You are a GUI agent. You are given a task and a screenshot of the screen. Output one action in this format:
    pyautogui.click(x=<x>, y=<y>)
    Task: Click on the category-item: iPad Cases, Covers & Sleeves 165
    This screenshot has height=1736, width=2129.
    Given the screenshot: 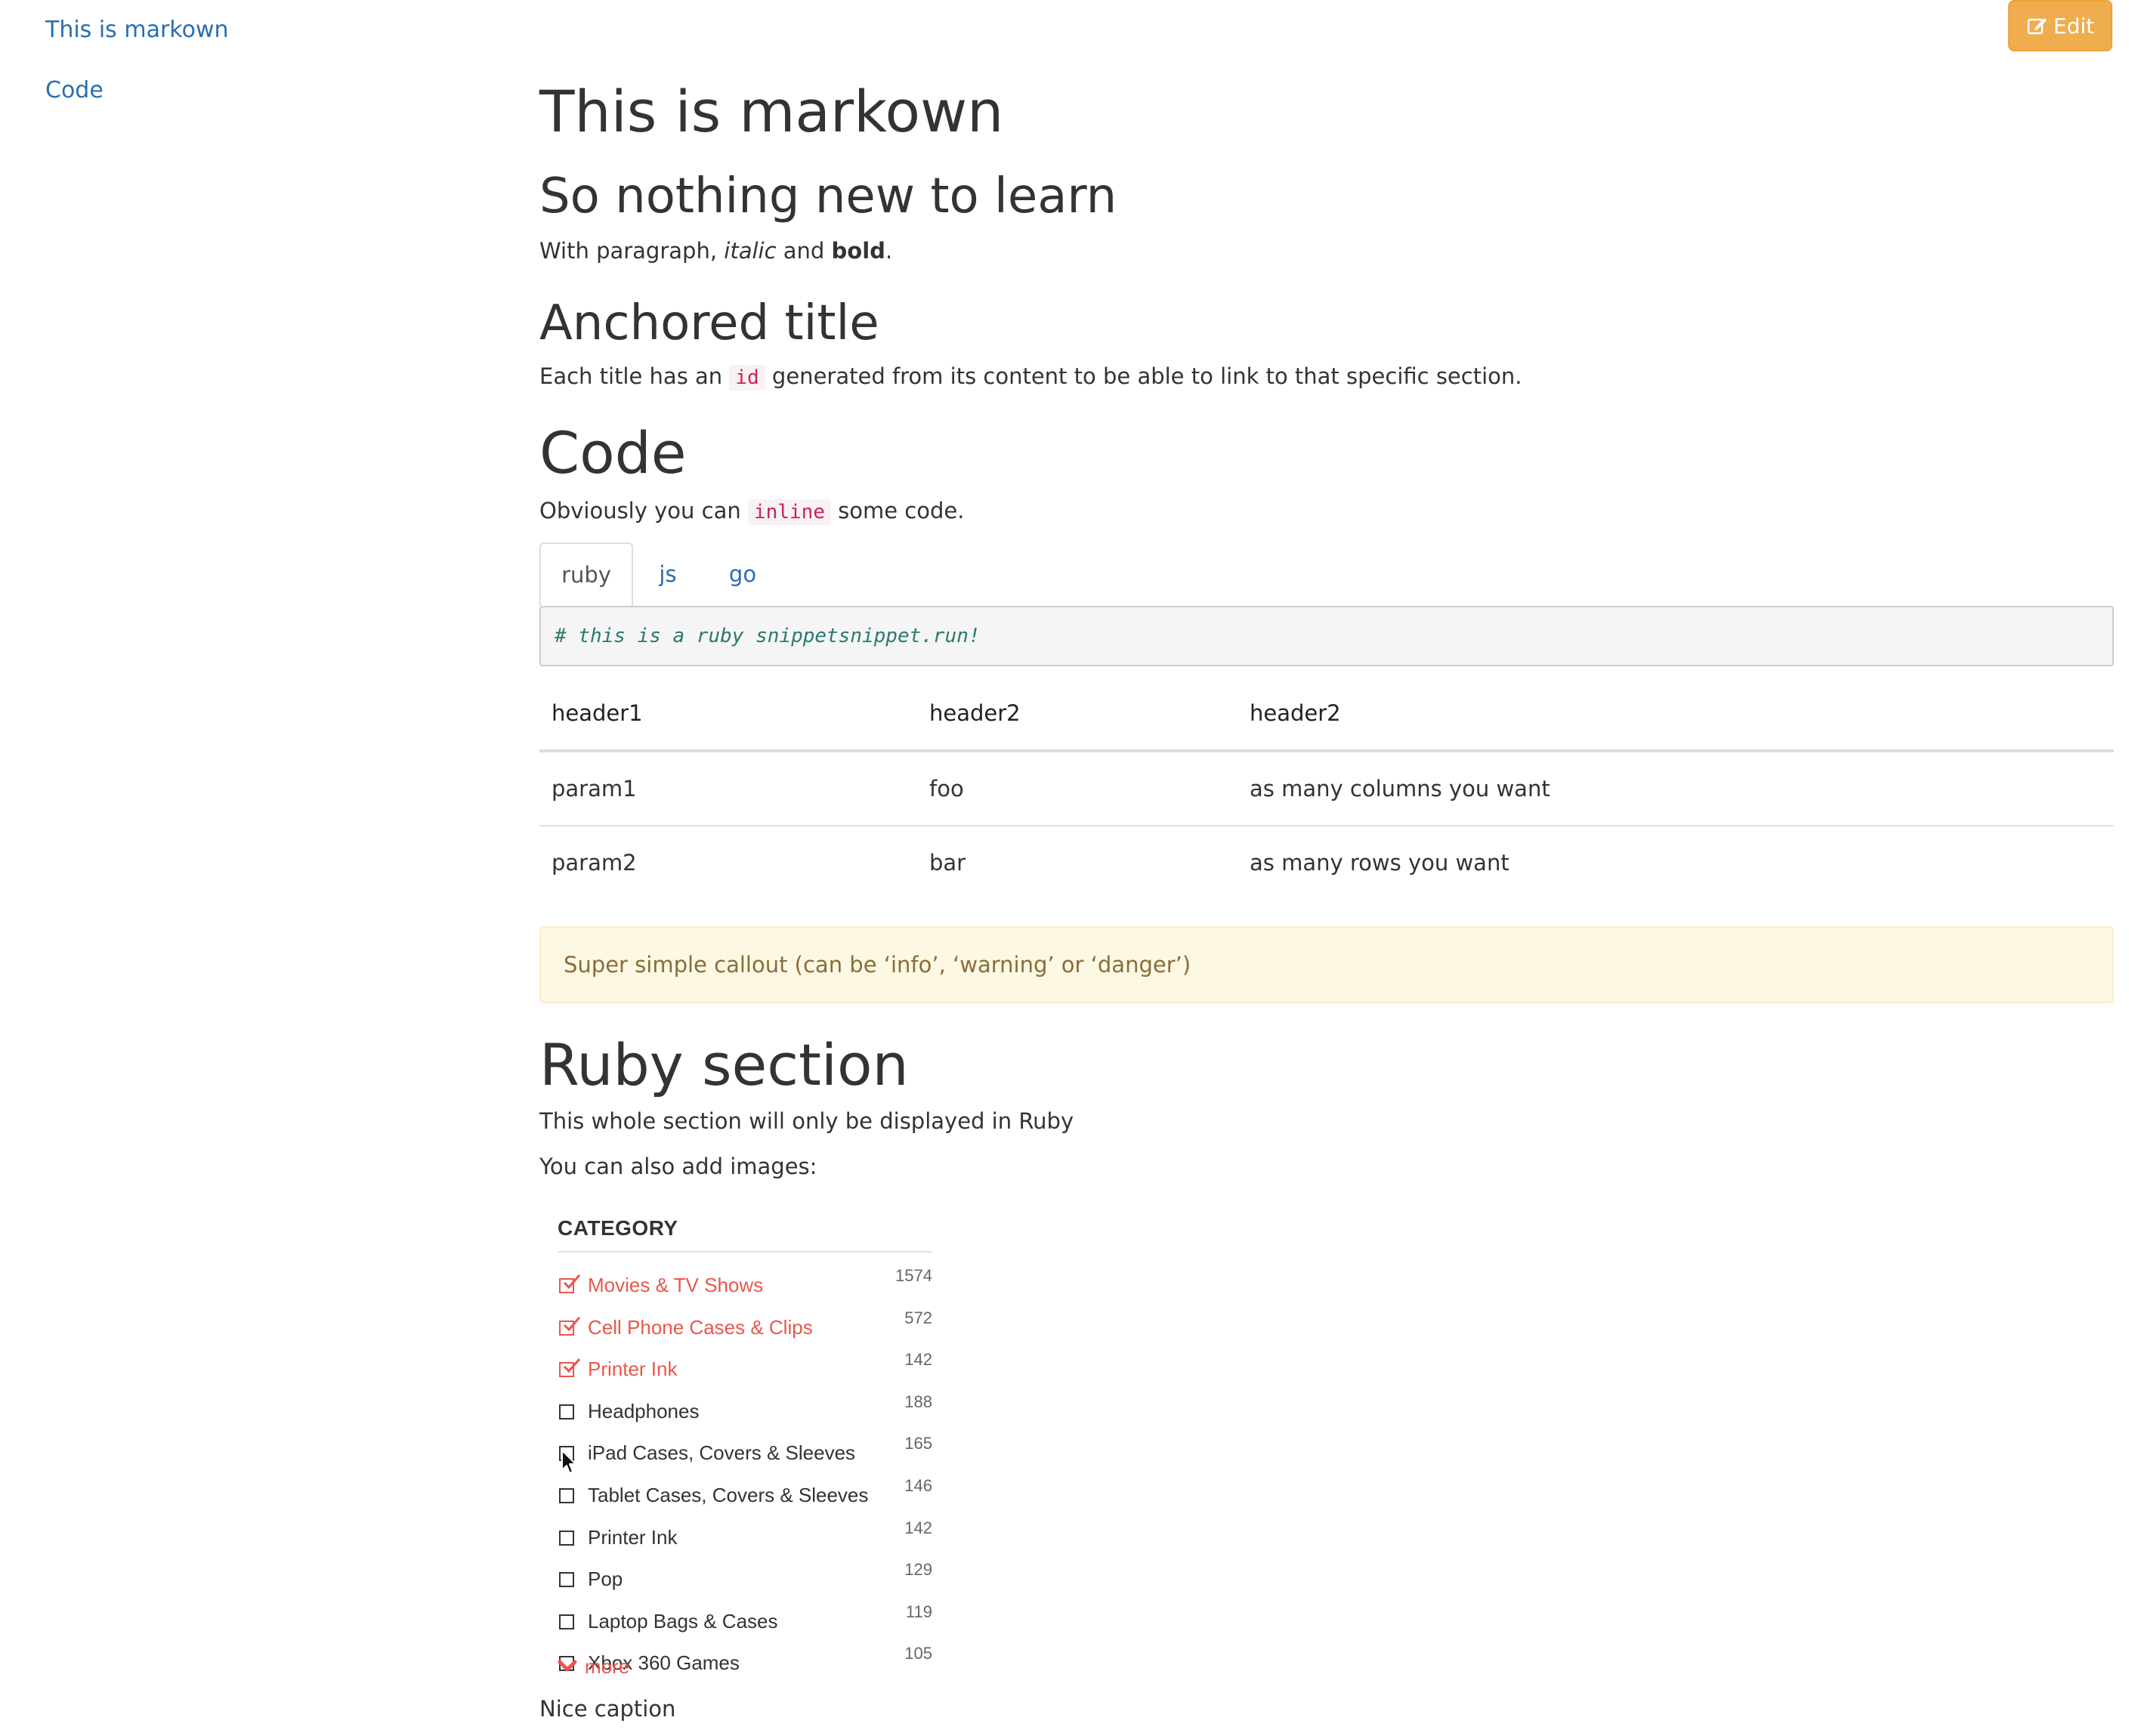 What is the action you would take?
    pyautogui.click(x=754, y=1453)
    